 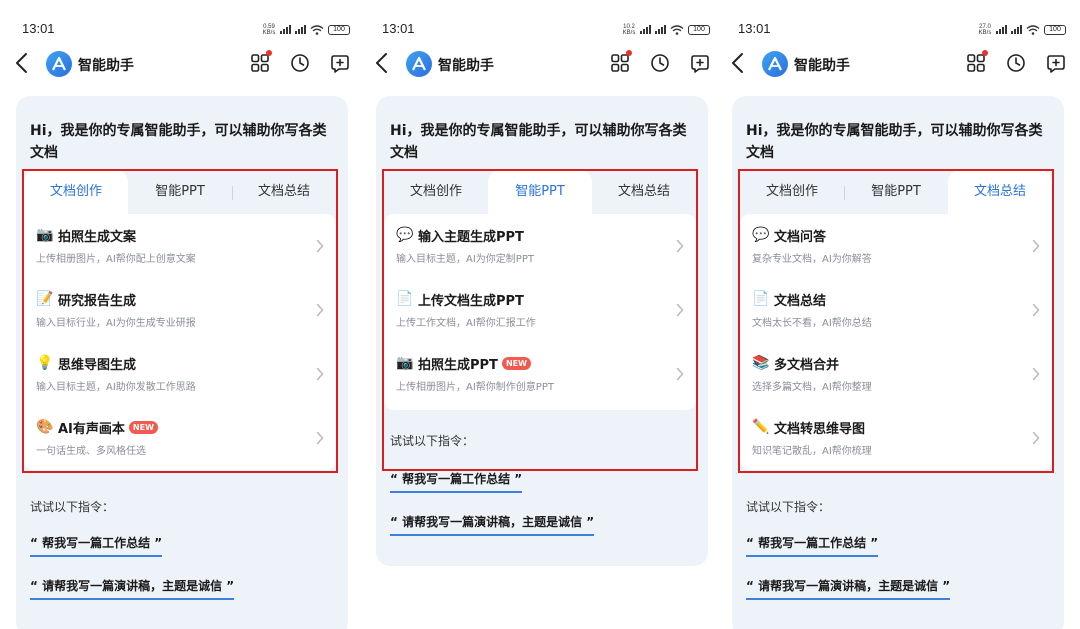 I want to click on network-speed: 10.2 KB/s, so click(x=629, y=30).